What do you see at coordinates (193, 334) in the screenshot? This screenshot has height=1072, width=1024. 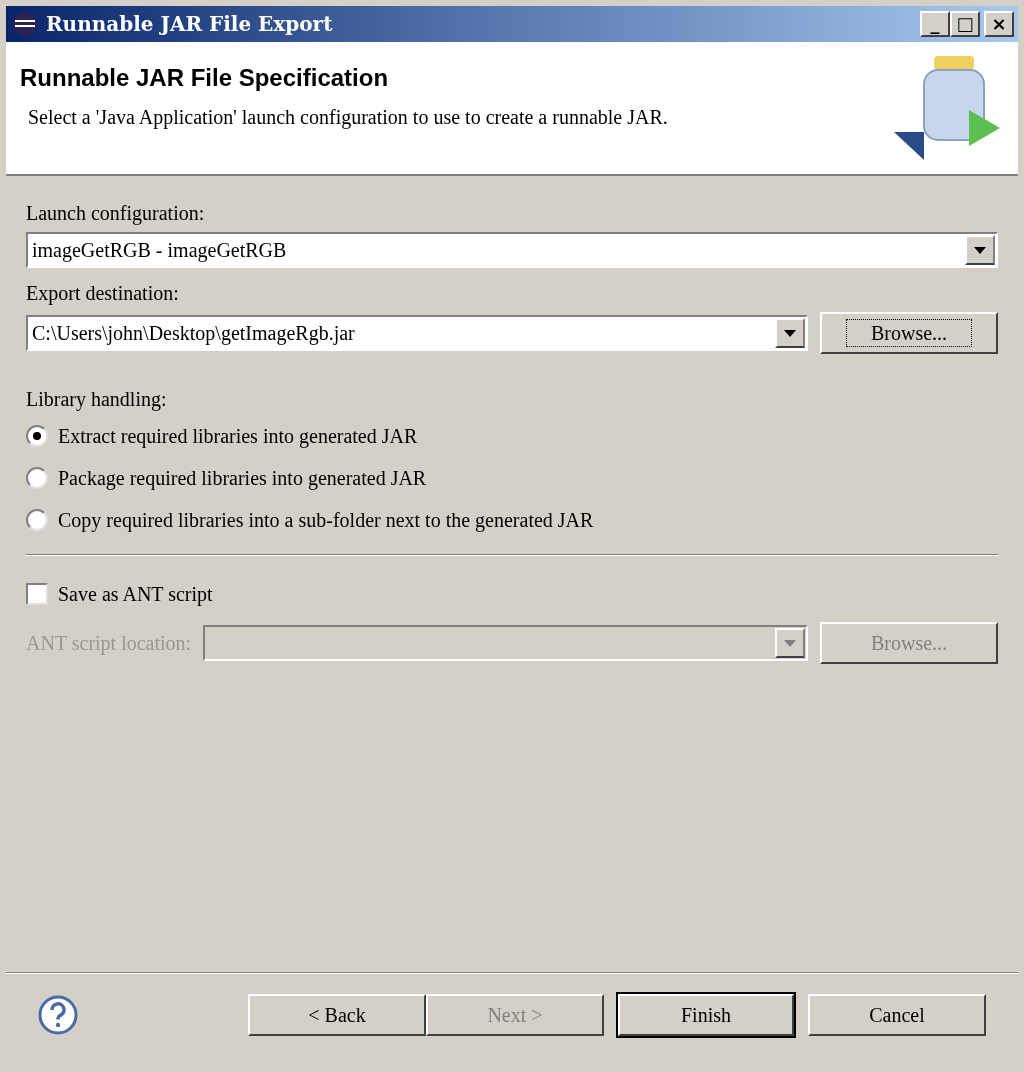 I see `field-value: C:\Users\john\Desktop\getImageRgb.jar` at bounding box center [193, 334].